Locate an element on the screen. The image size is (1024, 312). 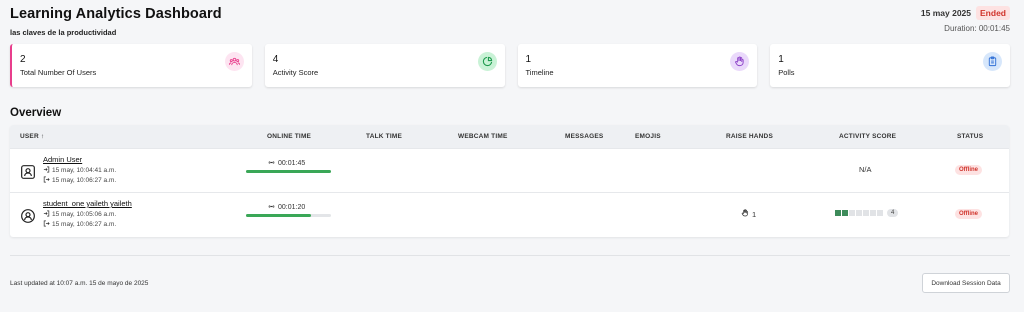
activity-score-meter: 4 is located at coordinates (867, 213).